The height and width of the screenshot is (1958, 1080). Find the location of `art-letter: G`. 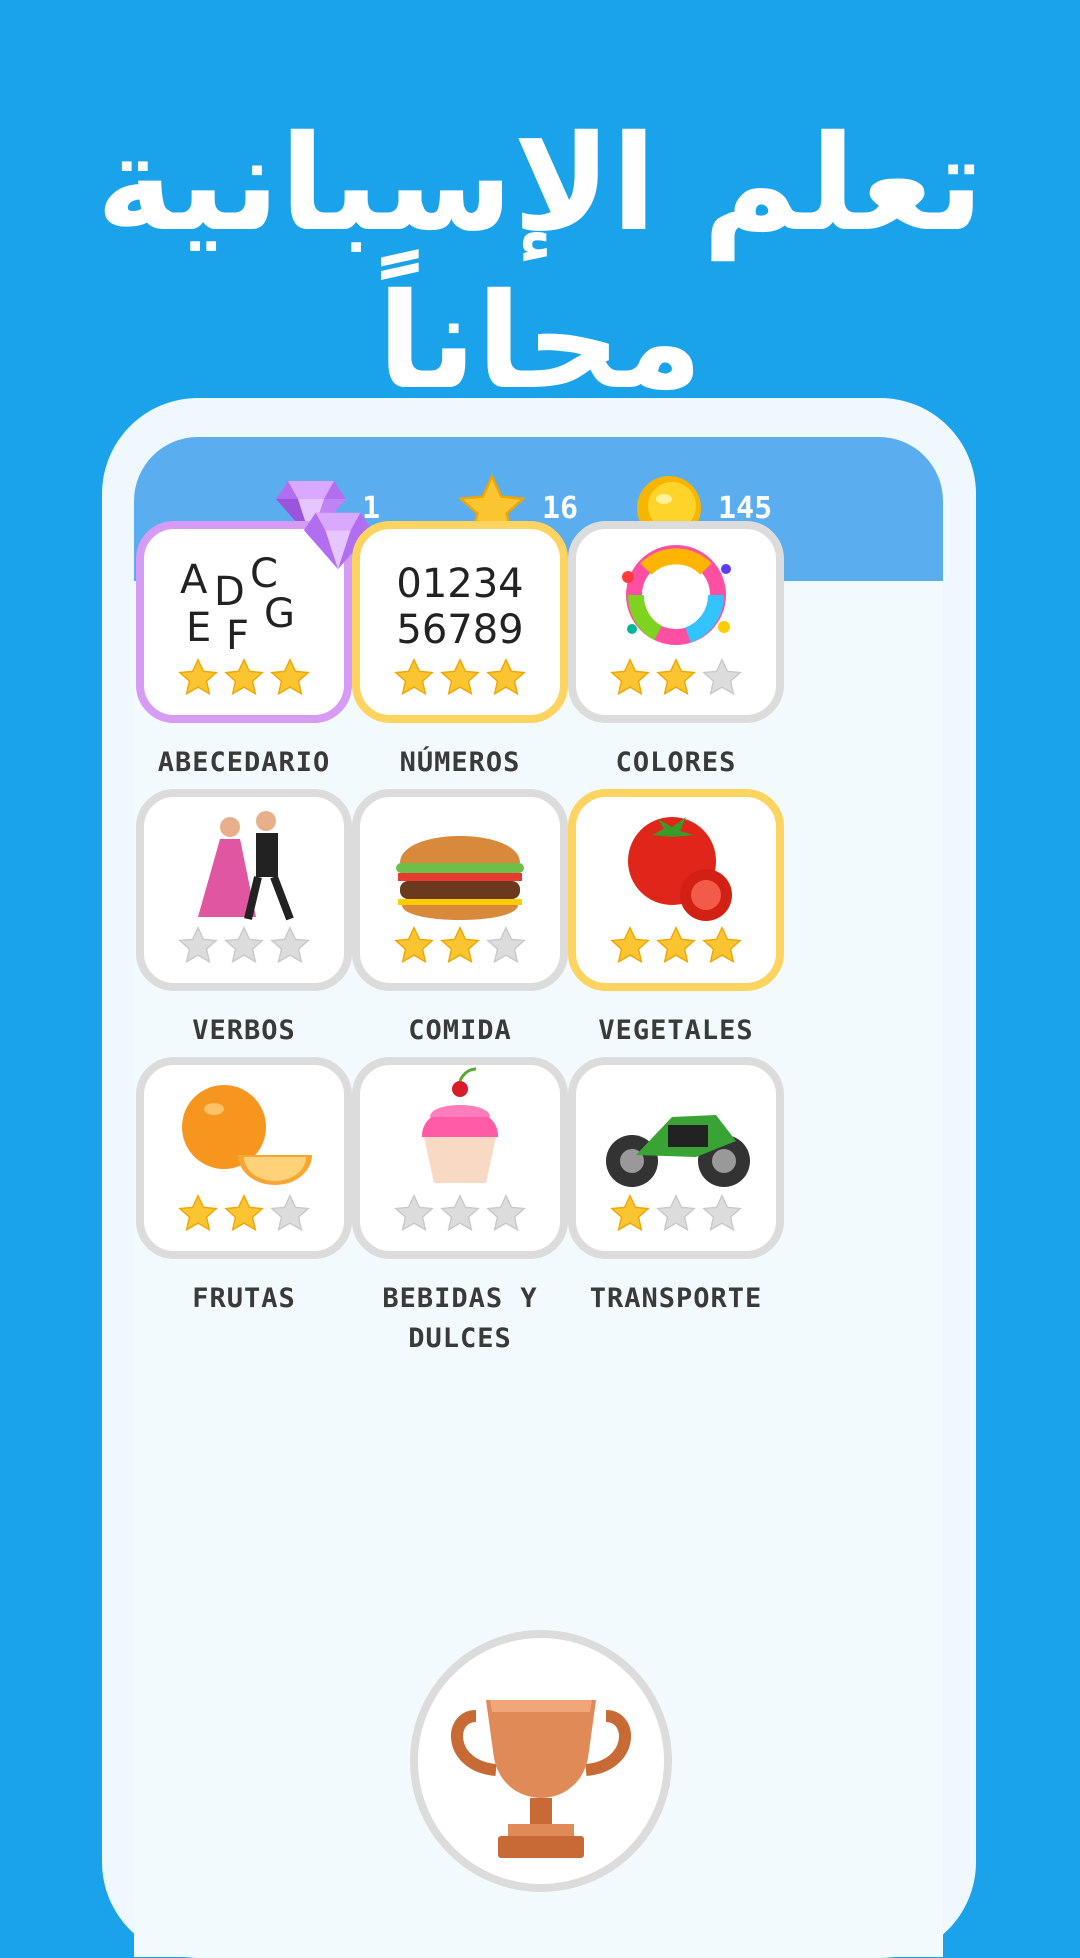

art-letter: G is located at coordinates (279, 614).